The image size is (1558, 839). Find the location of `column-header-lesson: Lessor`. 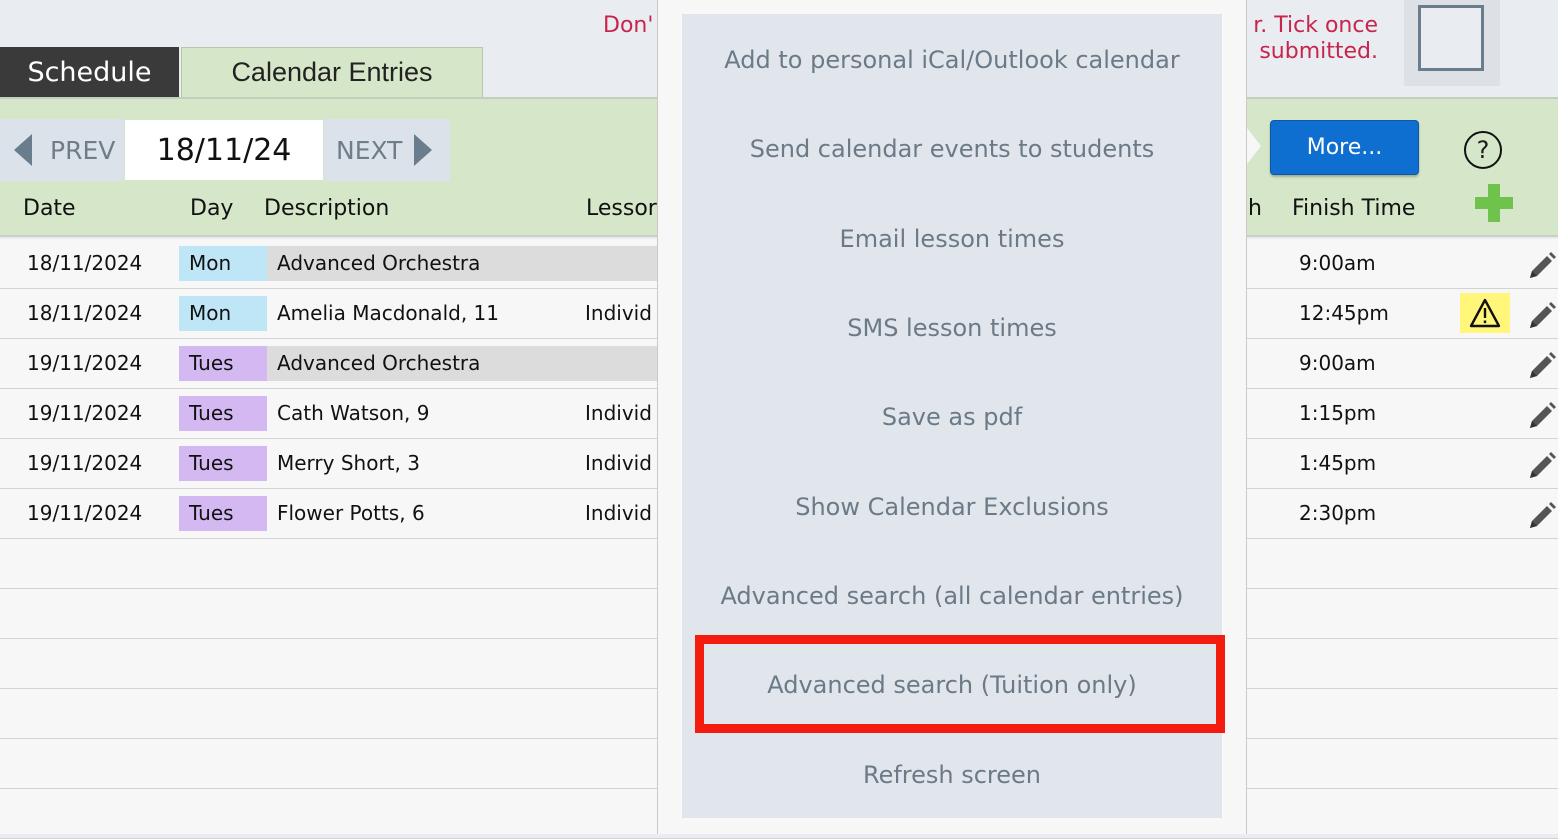

column-header-lesson: Lessor is located at coordinates (621, 208).